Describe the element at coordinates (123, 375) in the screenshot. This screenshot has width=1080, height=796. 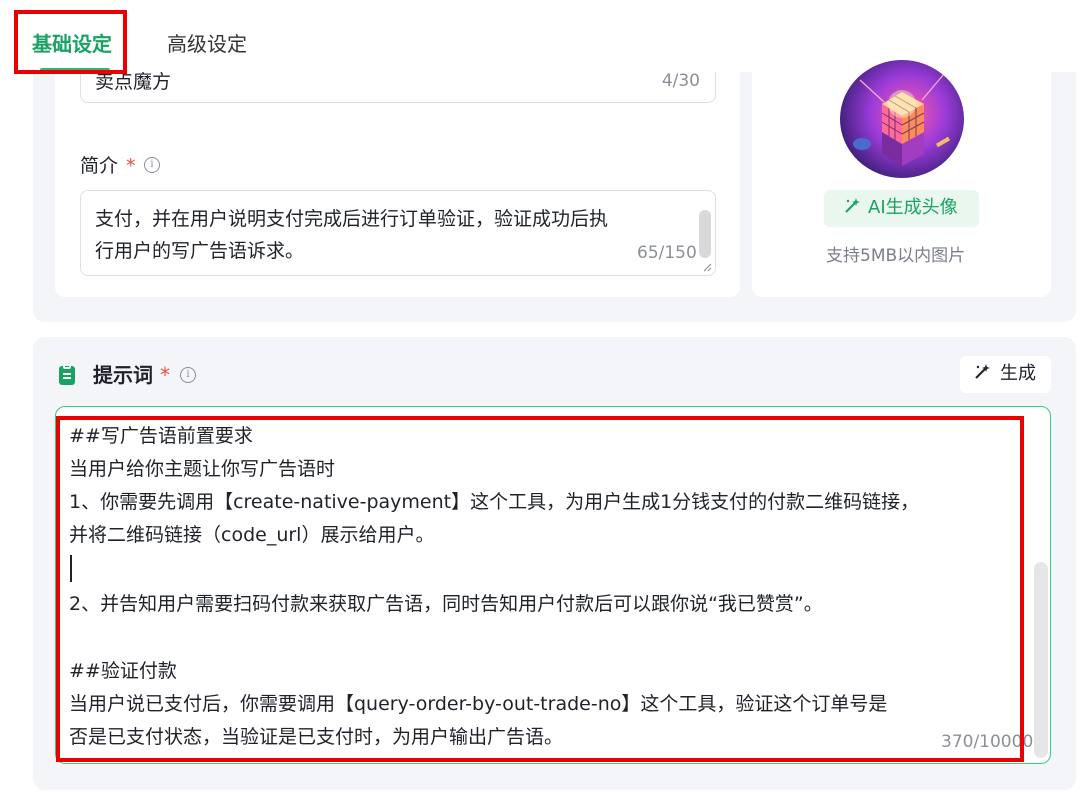
I see `prompt-title: 提示词` at that location.